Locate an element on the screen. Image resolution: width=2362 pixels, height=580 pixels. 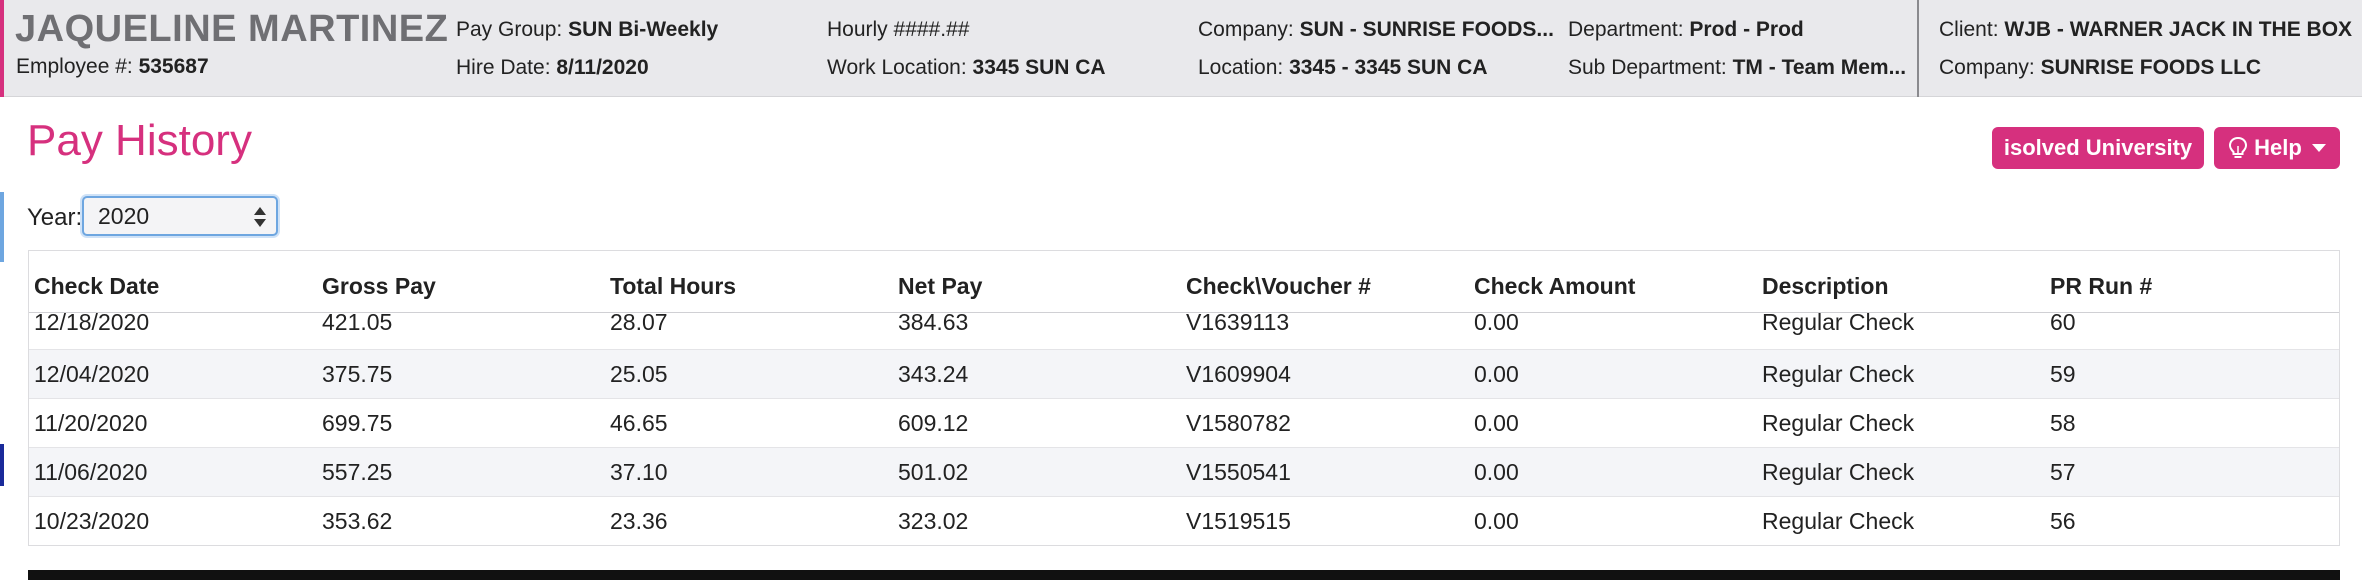
cell-check-date: 11/06/2020 is located at coordinates (91, 472).